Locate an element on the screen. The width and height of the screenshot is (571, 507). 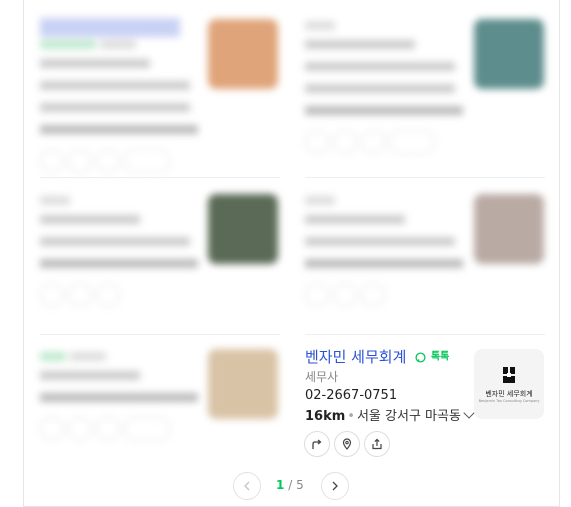
share-button is located at coordinates (377, 444).